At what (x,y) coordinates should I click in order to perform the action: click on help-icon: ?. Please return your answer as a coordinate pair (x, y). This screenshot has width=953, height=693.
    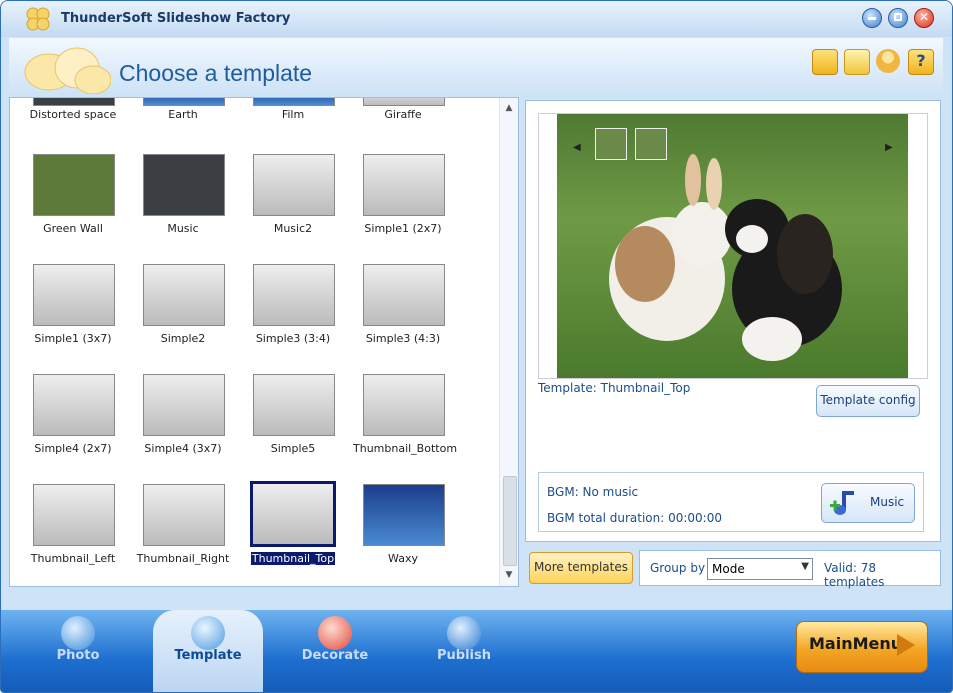
    Looking at the image, I should click on (921, 62).